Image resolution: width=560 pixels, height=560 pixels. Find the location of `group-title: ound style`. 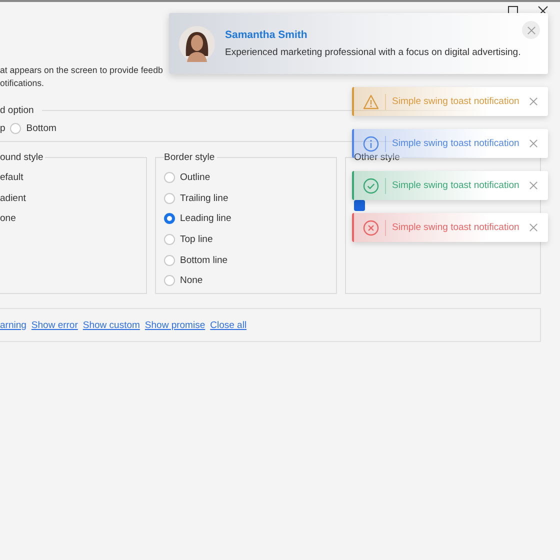

group-title: ound style is located at coordinates (22, 157).